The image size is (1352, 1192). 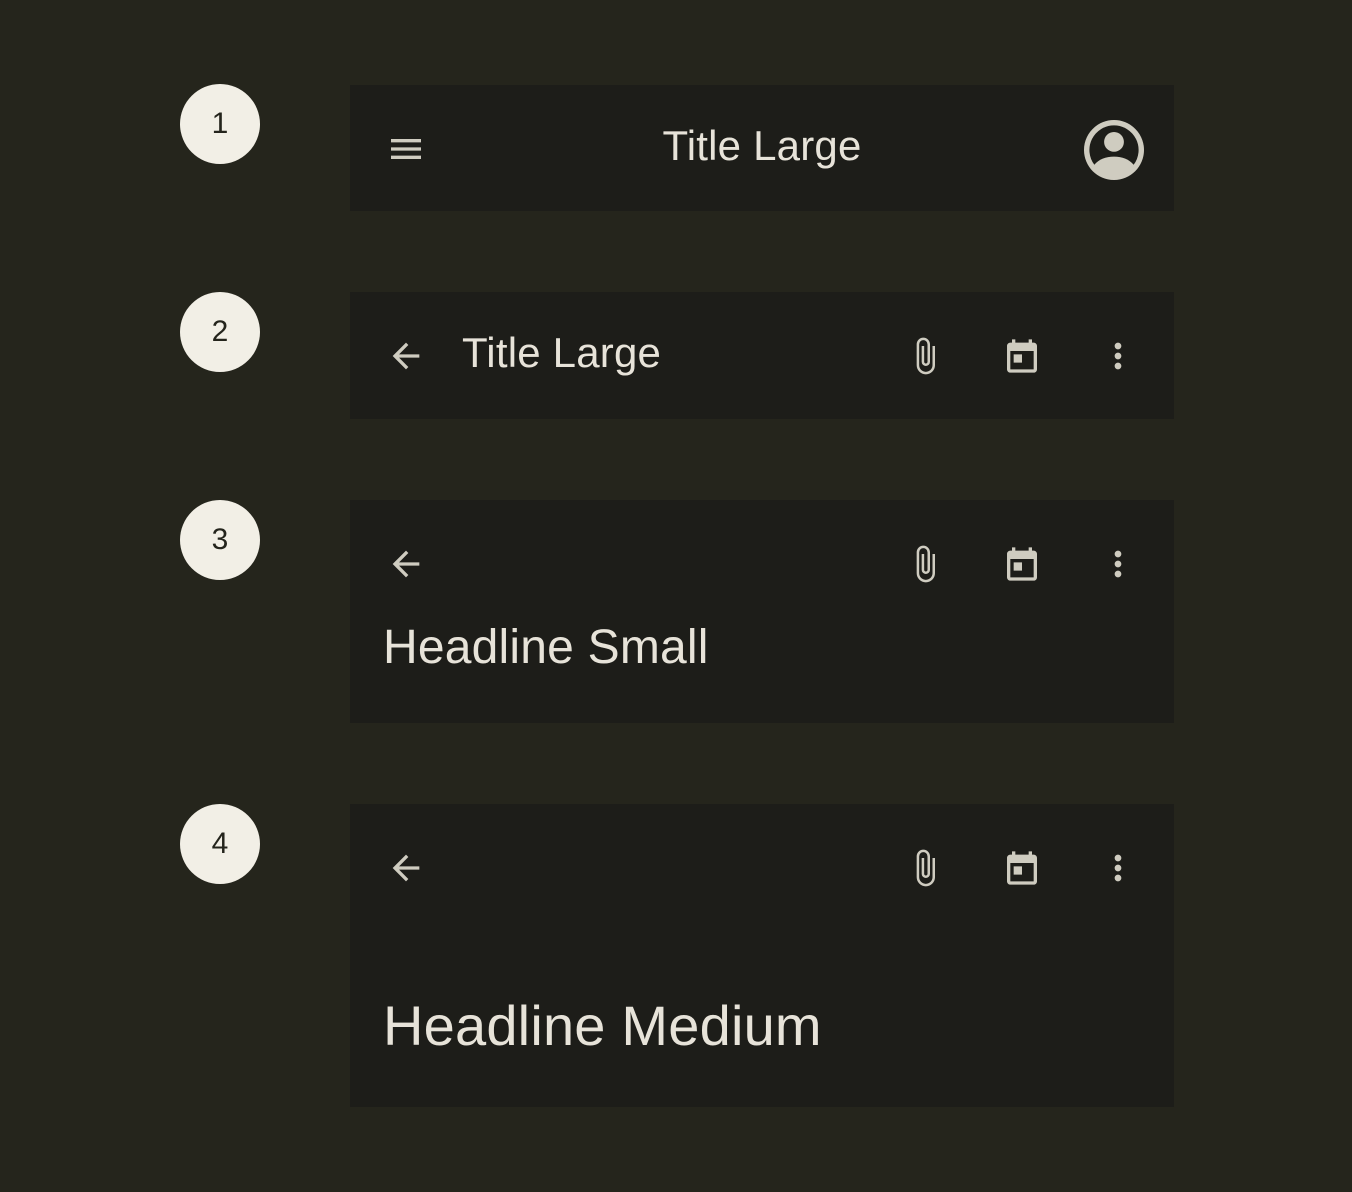 I want to click on top-app-bar-small: Title Large, so click(x=762, y=355).